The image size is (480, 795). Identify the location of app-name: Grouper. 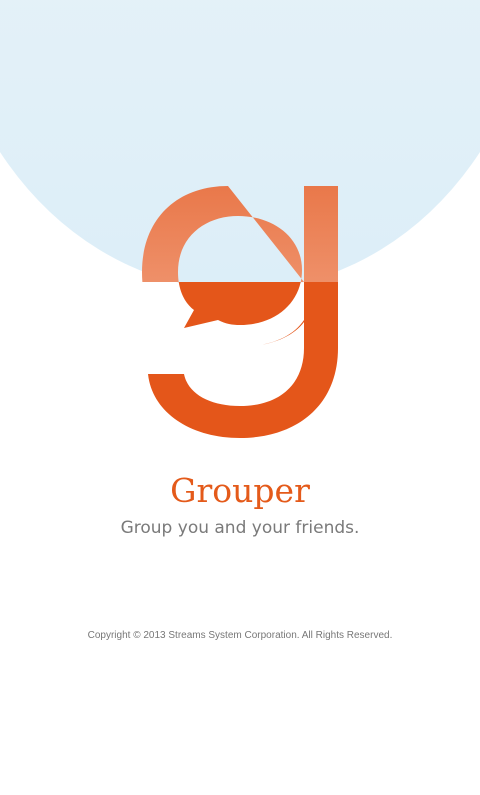
(240, 490).